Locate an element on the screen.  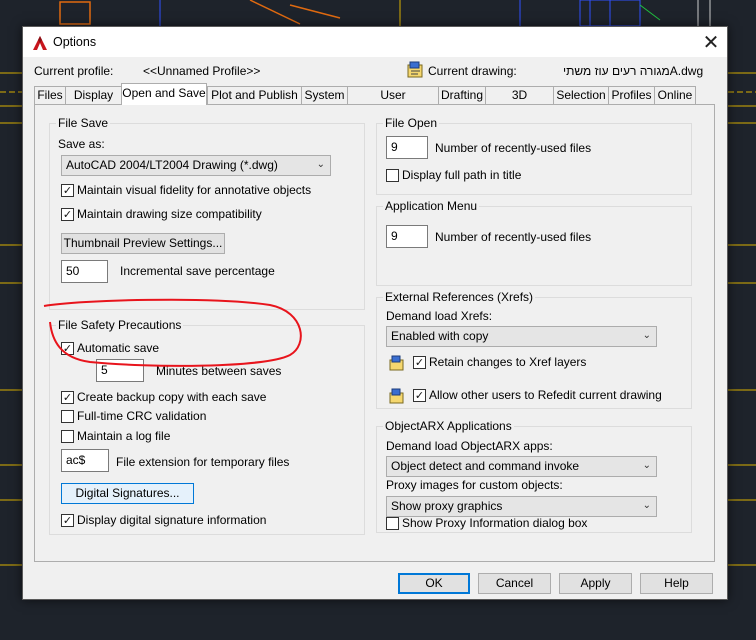
proxy-images-label: Proxy images for custom objects: is located at coordinates (474, 485).